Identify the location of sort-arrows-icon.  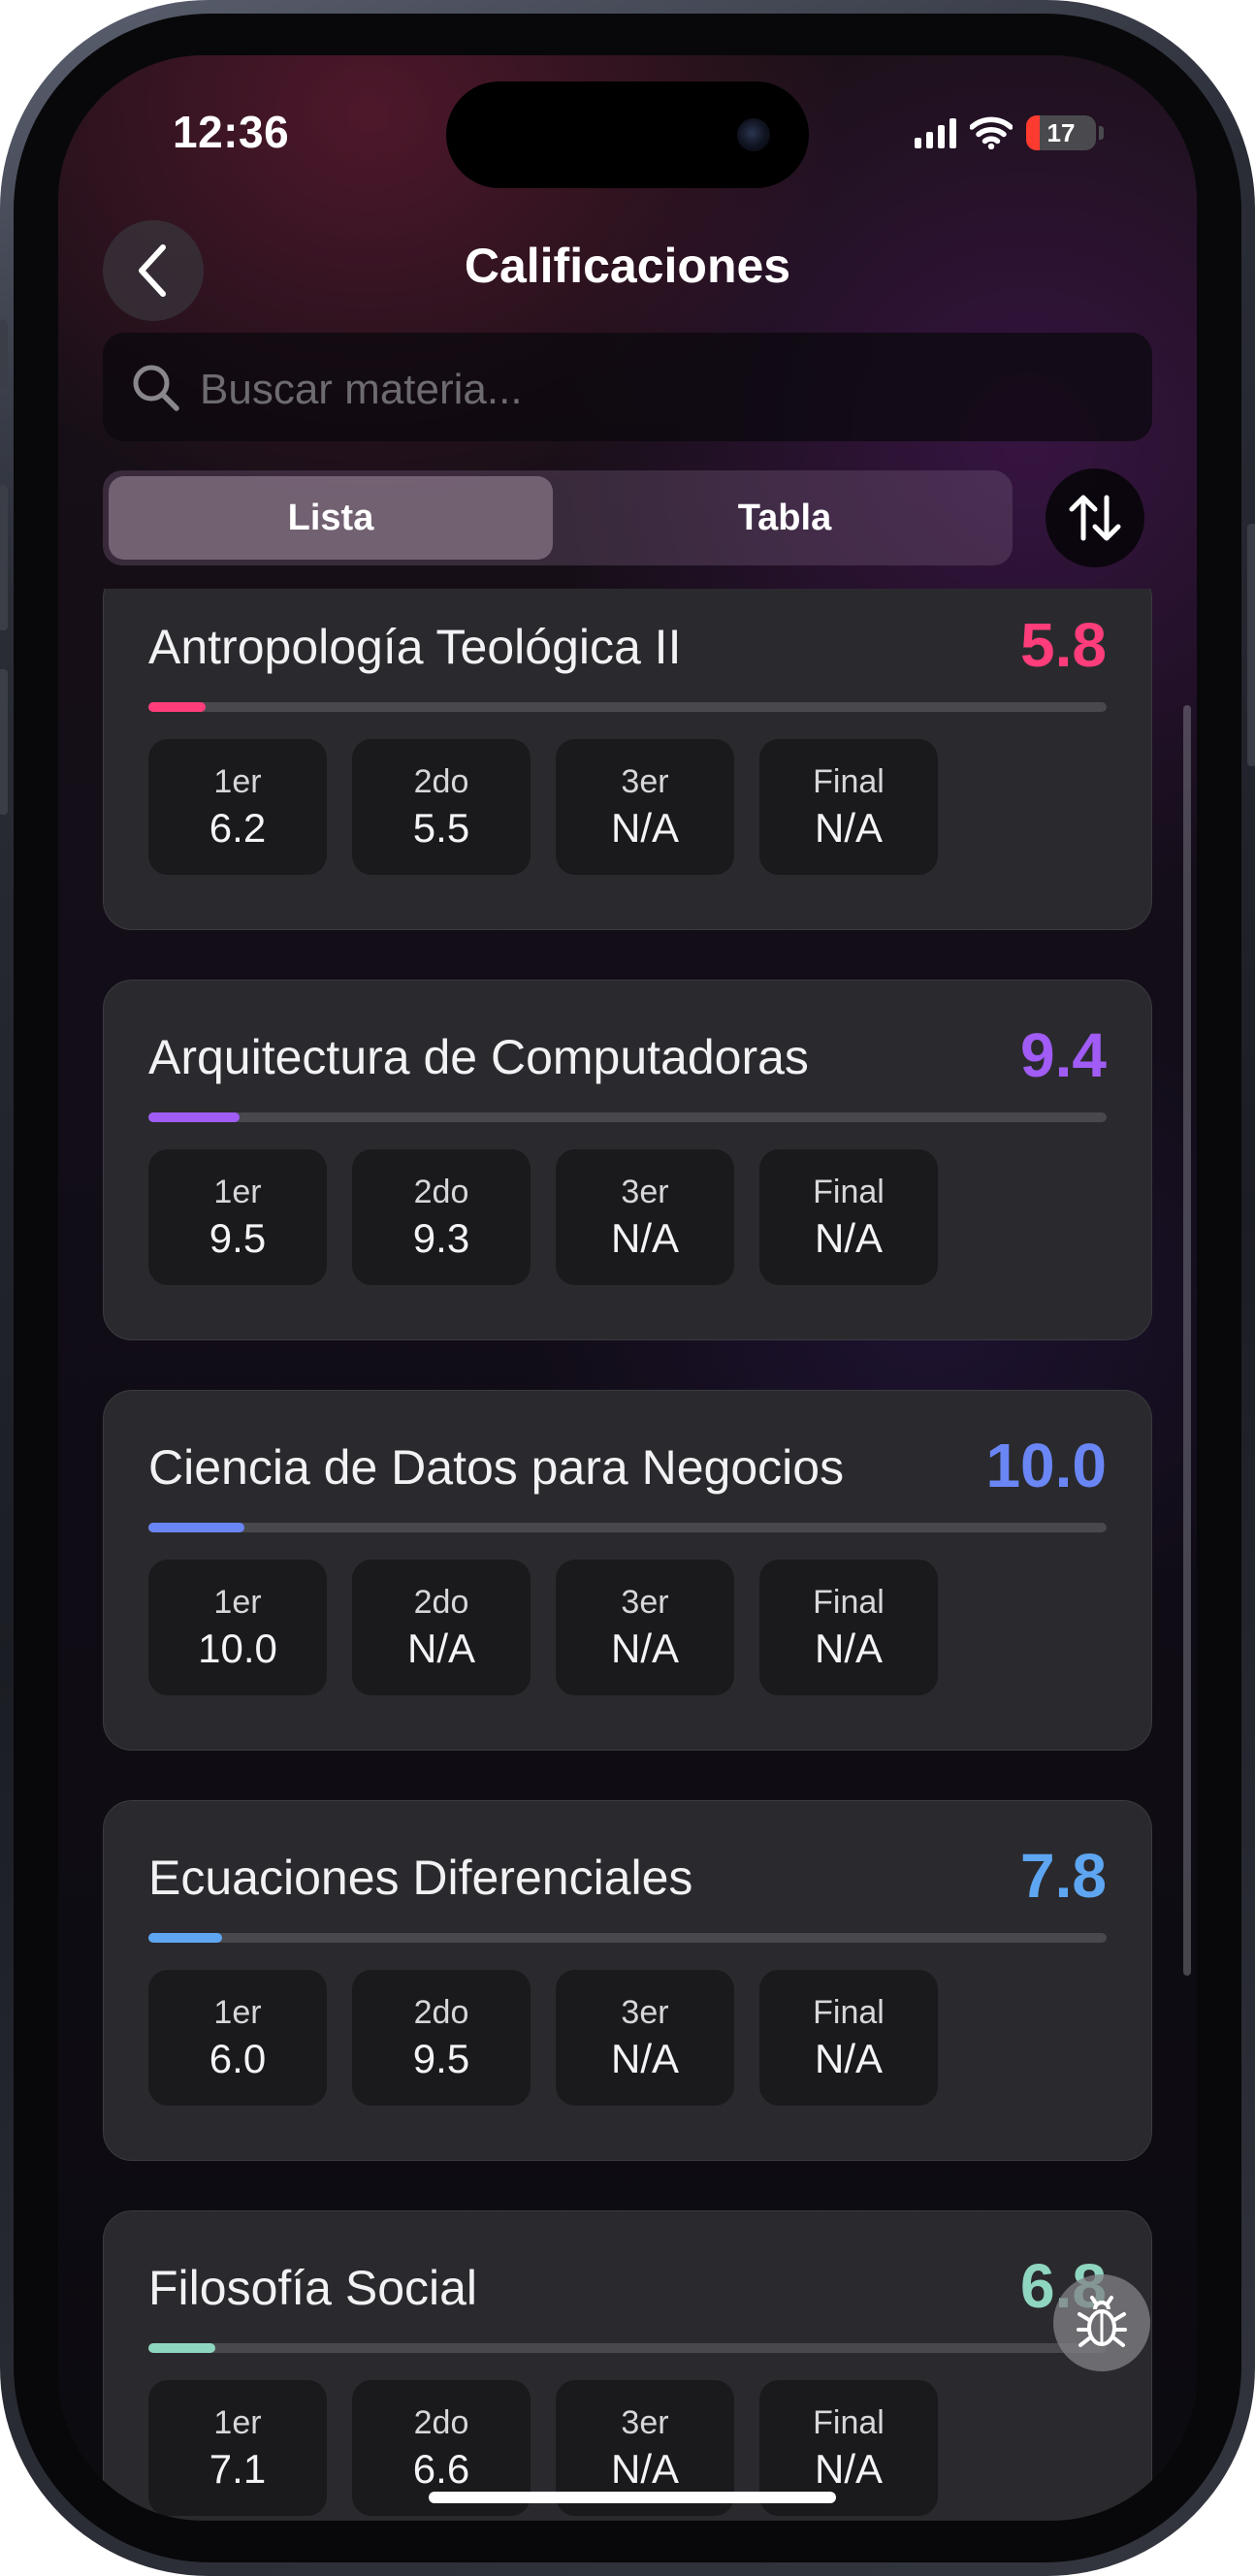
(1095, 518).